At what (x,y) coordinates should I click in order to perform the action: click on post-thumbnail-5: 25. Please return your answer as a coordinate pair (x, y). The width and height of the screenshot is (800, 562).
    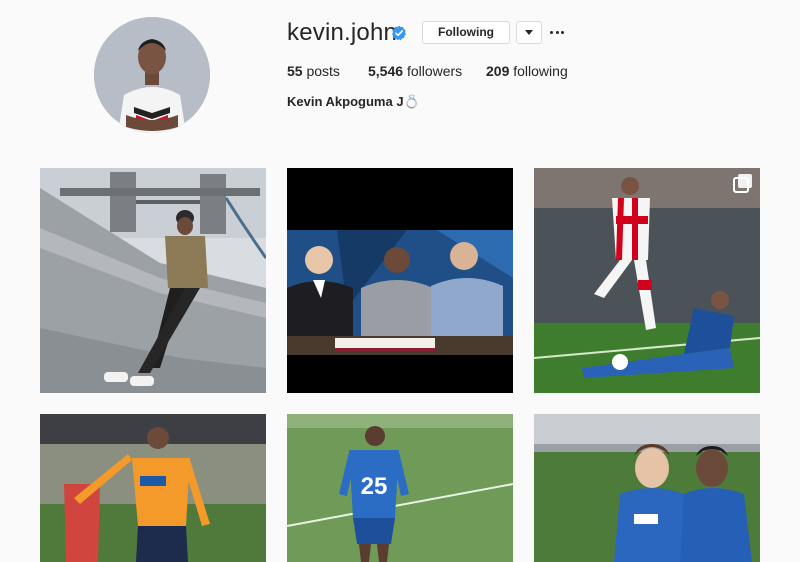
    Looking at the image, I should click on (400, 488).